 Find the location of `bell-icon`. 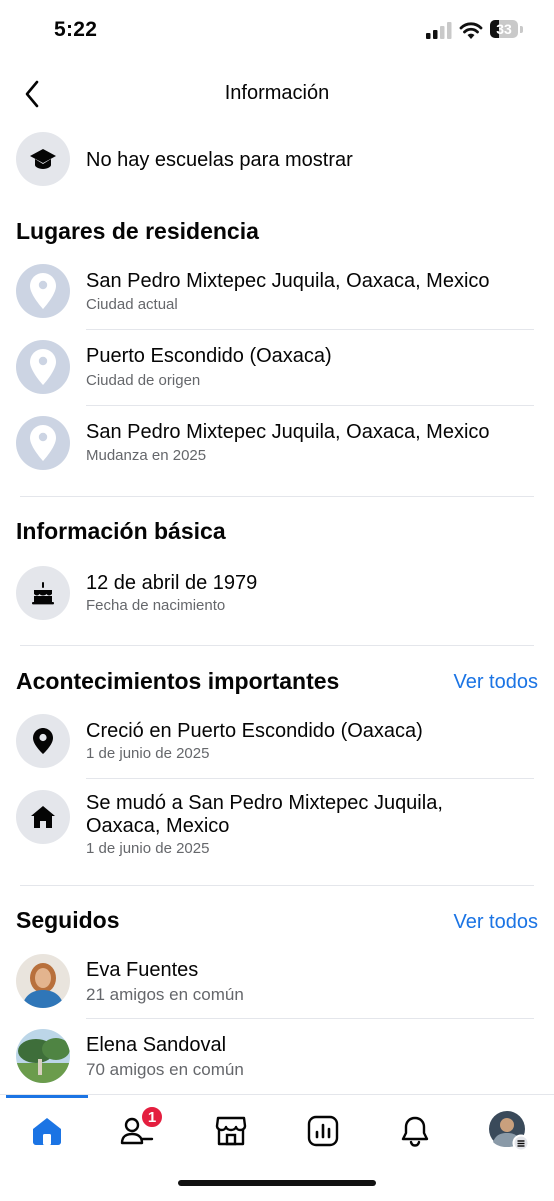

bell-icon is located at coordinates (415, 1131).